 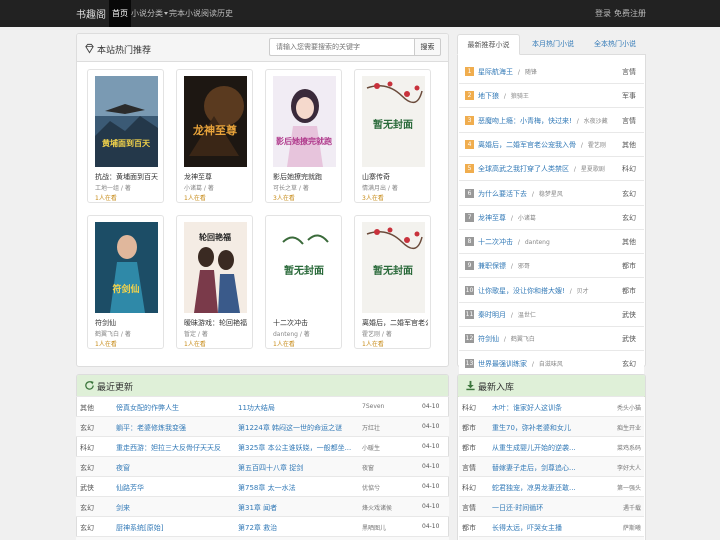 I want to click on search-input, so click(x=342, y=47).